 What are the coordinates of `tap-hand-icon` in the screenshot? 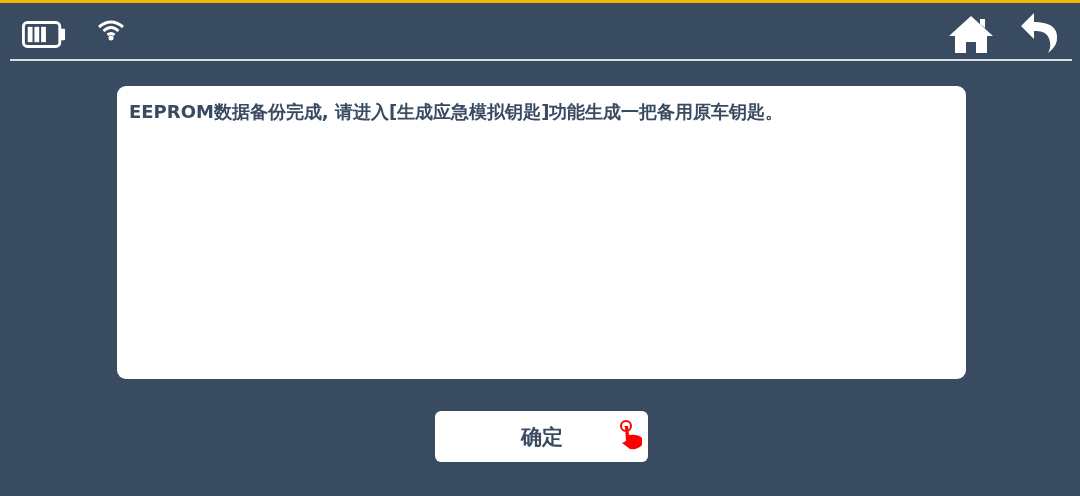 It's located at (631, 435).